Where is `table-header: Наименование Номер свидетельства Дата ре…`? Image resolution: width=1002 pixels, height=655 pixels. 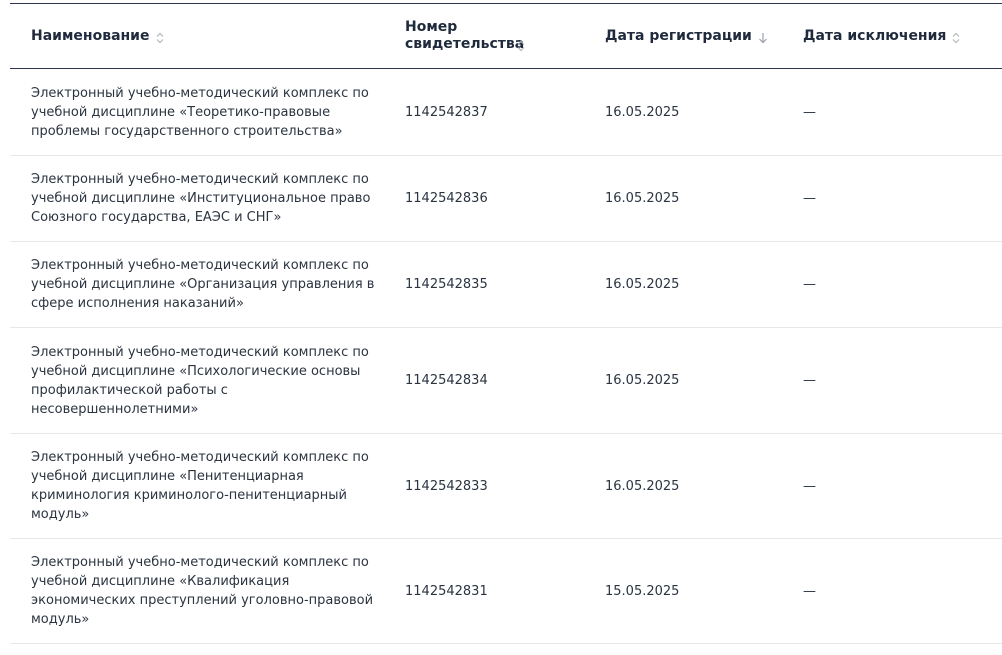 table-header: Наименование Номер свидетельства Дата ре… is located at coordinates (506, 36).